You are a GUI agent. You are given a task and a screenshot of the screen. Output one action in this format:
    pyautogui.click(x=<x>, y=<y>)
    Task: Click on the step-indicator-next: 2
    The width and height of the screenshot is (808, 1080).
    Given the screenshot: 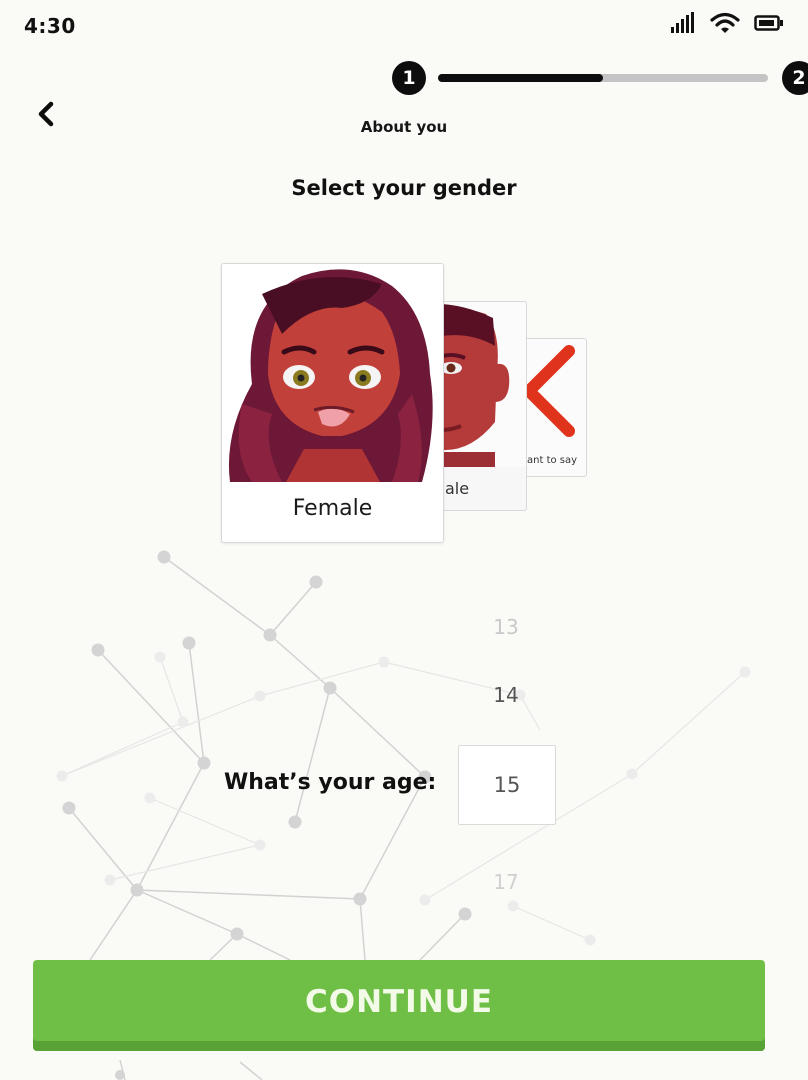 What is the action you would take?
    pyautogui.click(x=795, y=78)
    